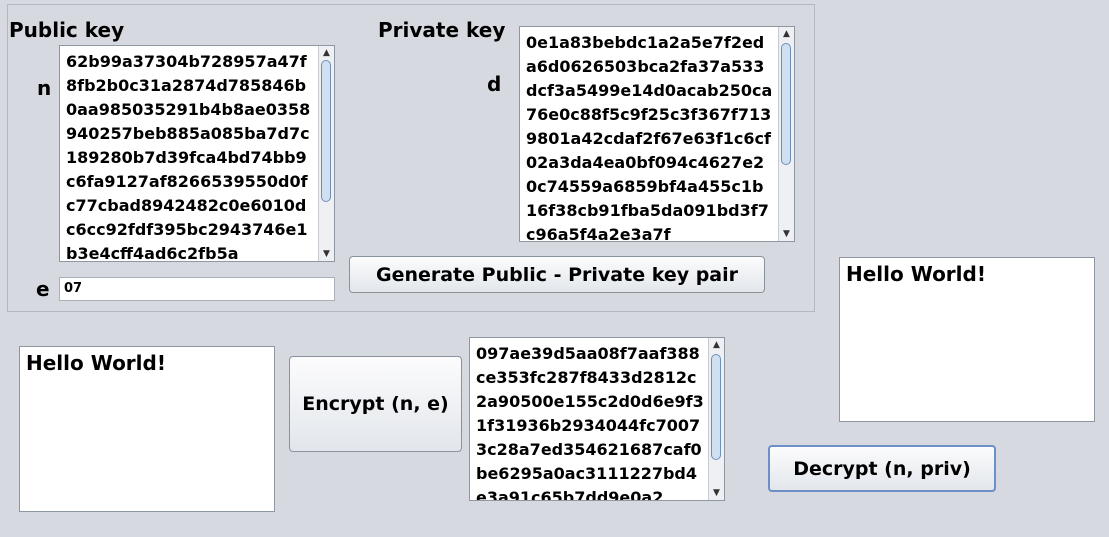  What do you see at coordinates (43, 289) in the screenshot?
I see `e-label: e` at bounding box center [43, 289].